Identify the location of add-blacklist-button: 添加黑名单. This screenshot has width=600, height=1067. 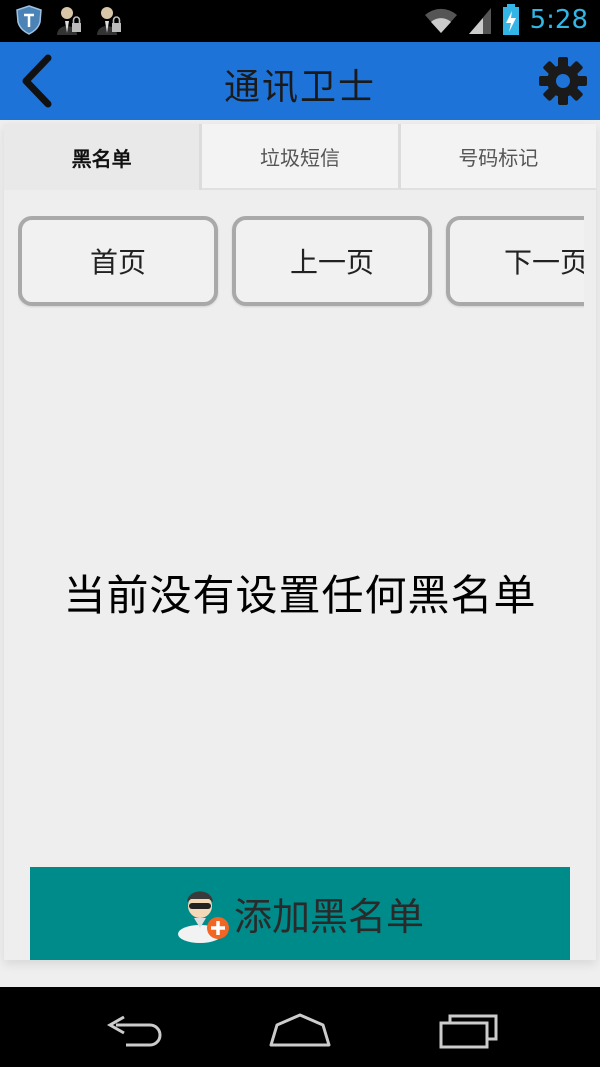
(300, 913).